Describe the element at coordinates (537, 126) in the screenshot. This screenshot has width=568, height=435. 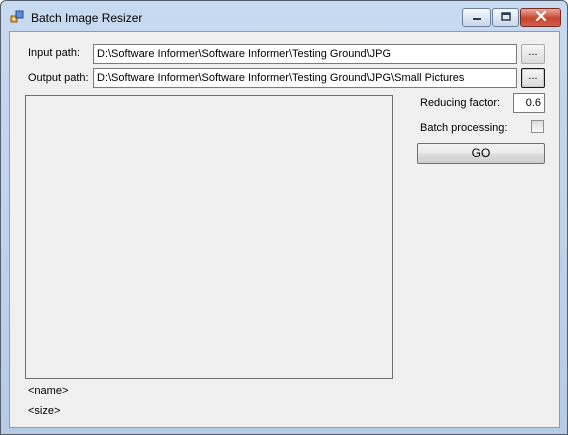
I see `batch-processing-checkbox` at that location.